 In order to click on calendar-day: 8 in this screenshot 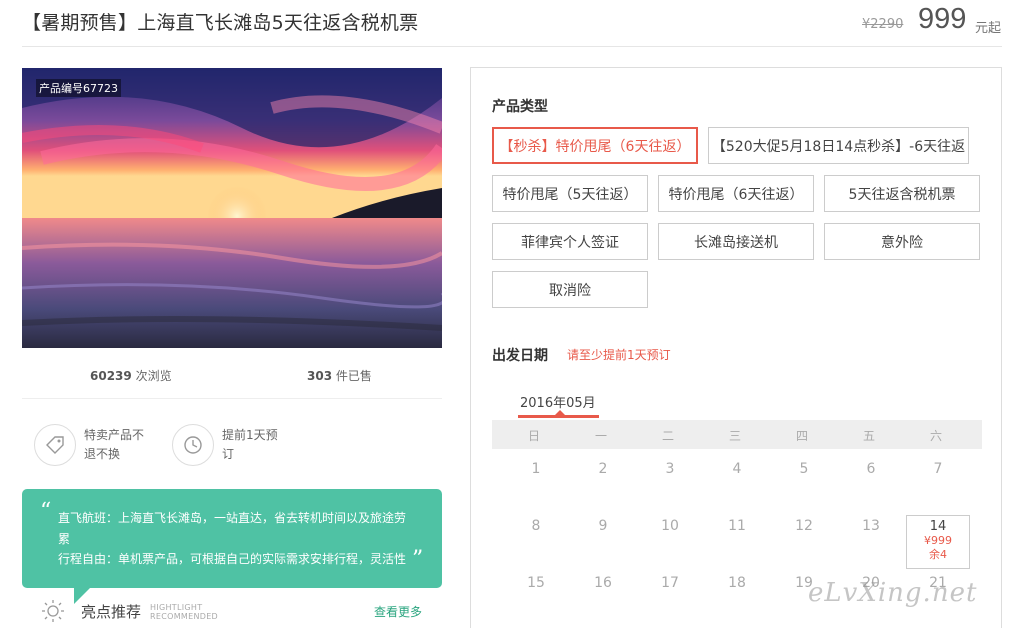, I will do `click(536, 526)`.